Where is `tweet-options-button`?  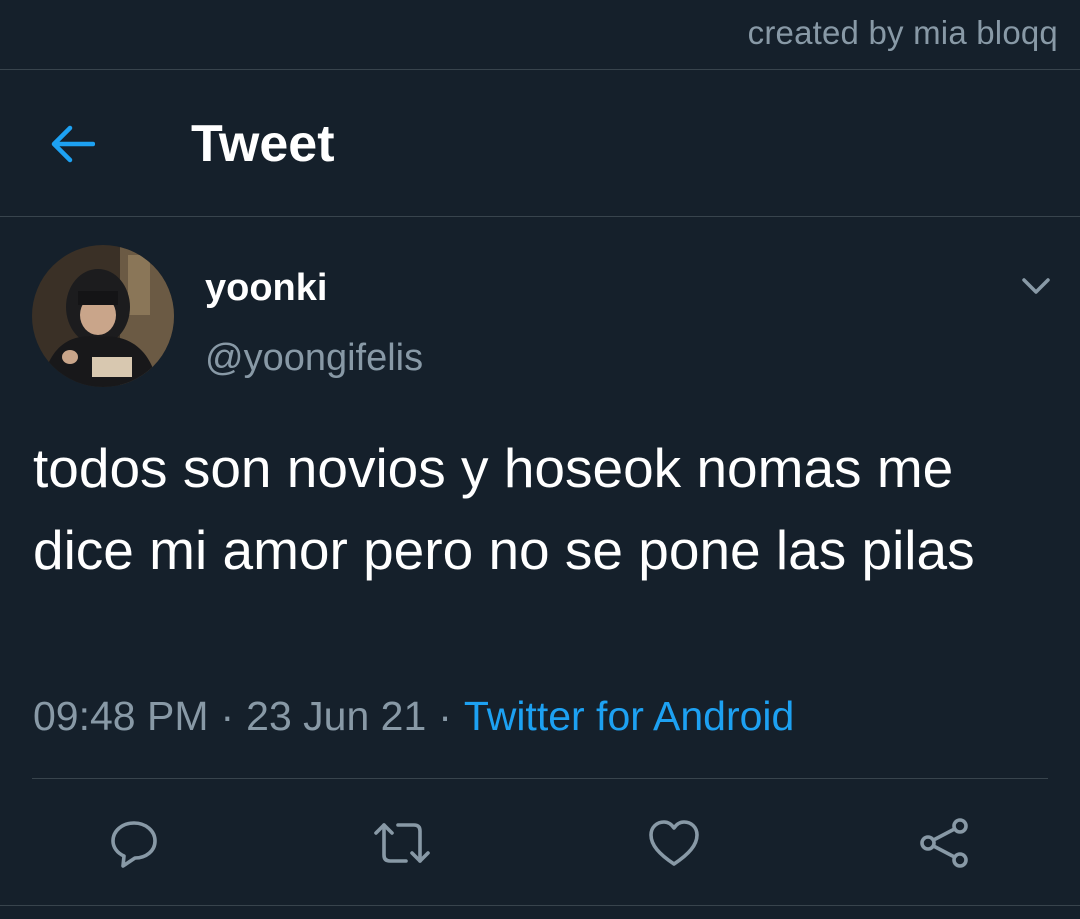 tweet-options-button is located at coordinates (1036, 286).